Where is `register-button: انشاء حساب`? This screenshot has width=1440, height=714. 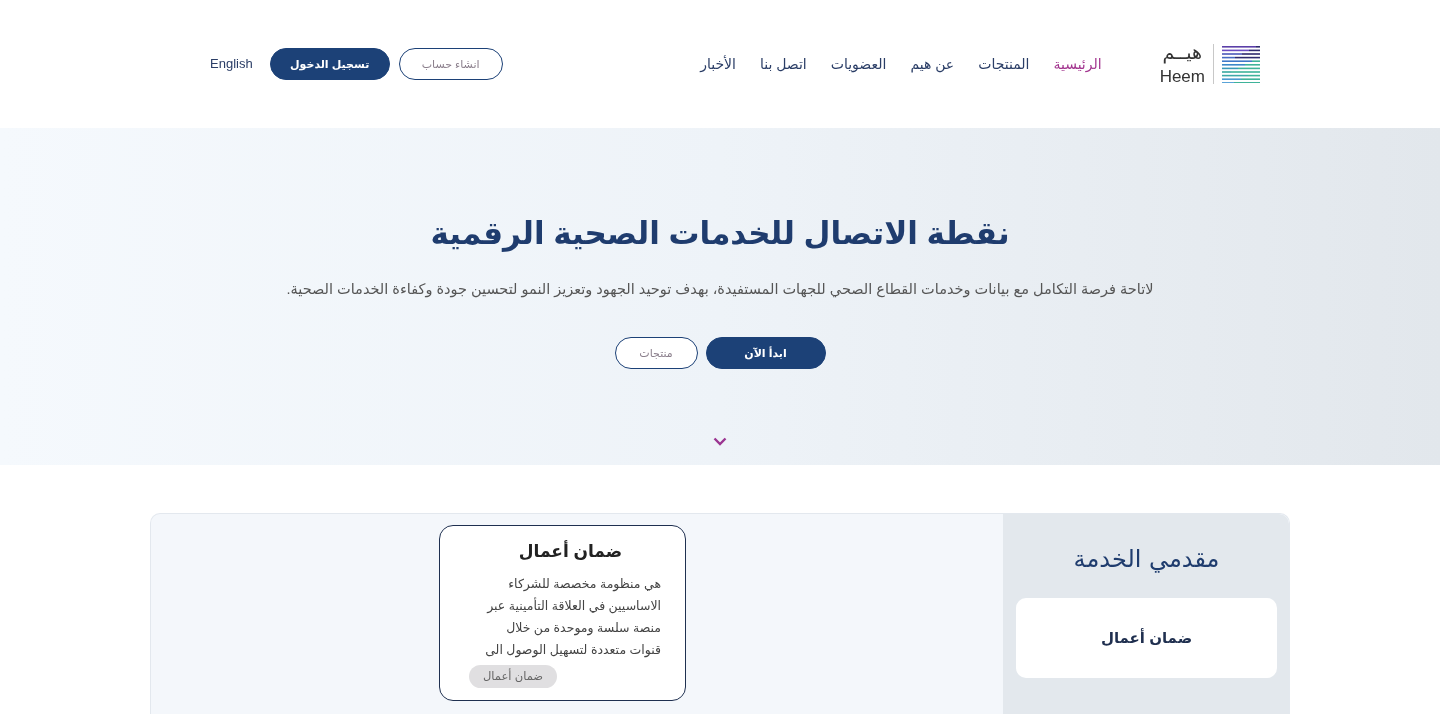
register-button: انشاء حساب is located at coordinates (450, 64).